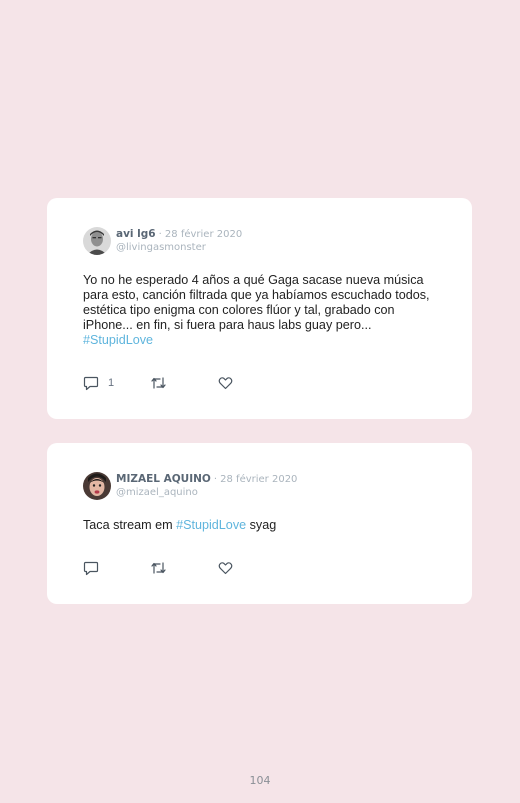  What do you see at coordinates (183, 383) in the screenshot?
I see `tweet-actions: 1` at bounding box center [183, 383].